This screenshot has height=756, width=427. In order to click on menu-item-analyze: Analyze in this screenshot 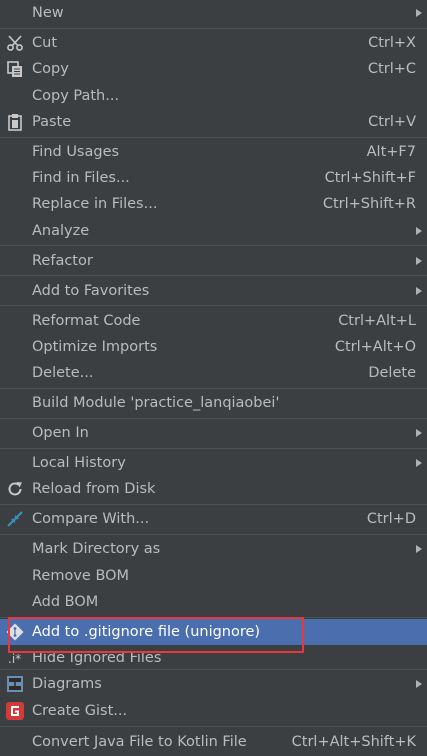, I will do `click(213, 231)`.